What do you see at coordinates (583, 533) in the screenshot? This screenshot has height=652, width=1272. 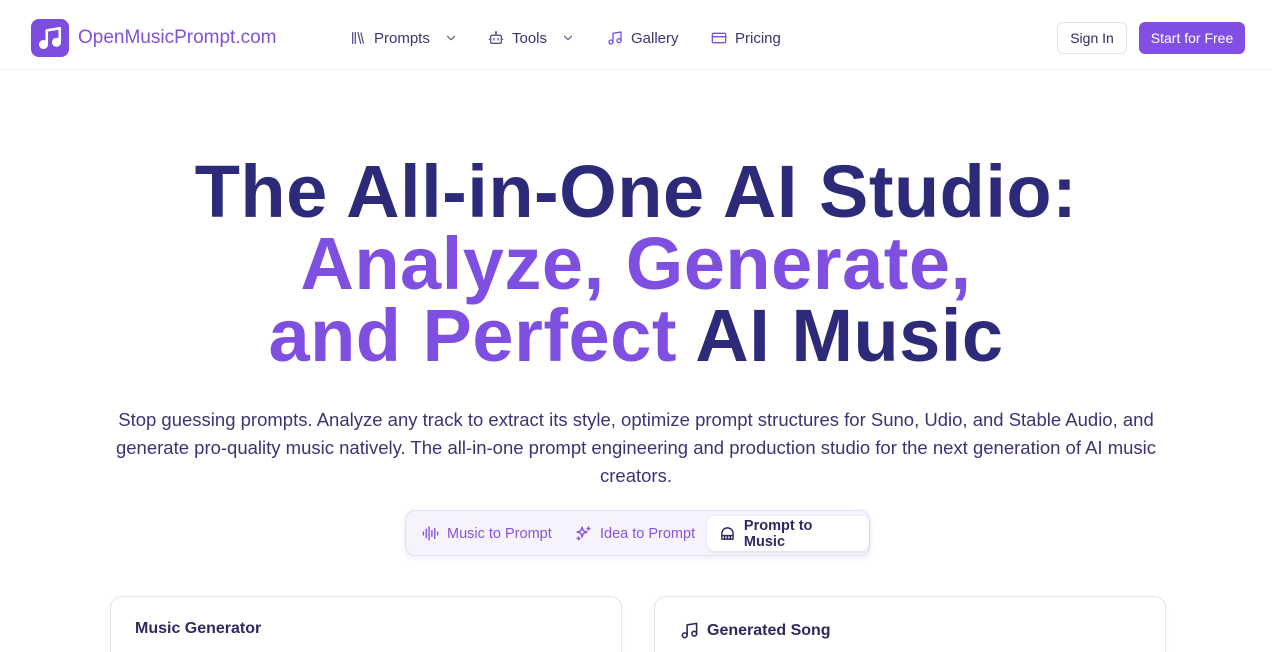 I see `sparkles-icon` at bounding box center [583, 533].